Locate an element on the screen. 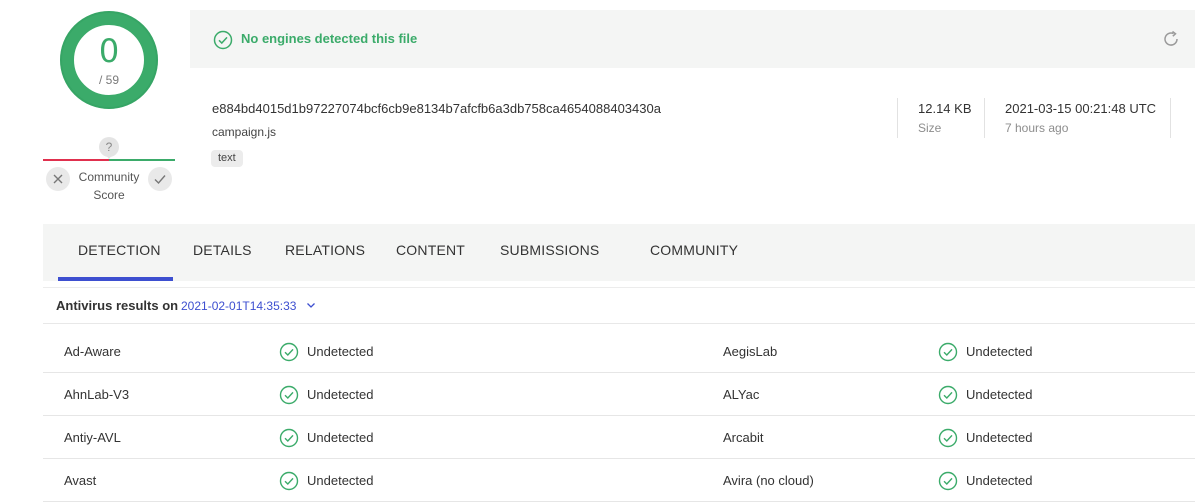  table-row: Antiy-AVL Undetected Arcabit Undetected is located at coordinates (619, 437).